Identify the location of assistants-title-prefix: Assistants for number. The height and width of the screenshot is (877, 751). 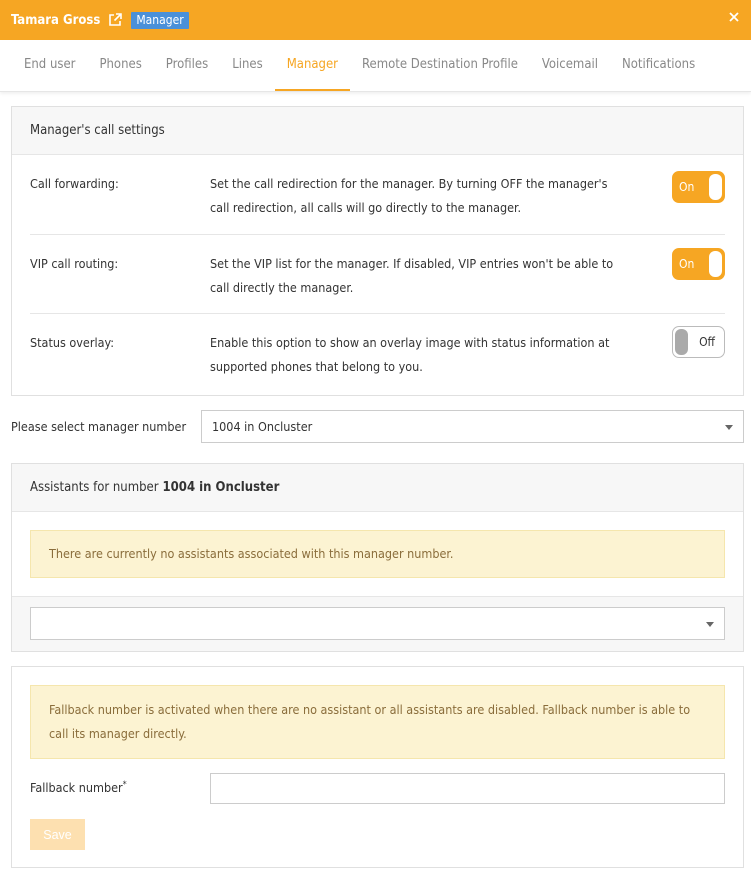
(94, 487).